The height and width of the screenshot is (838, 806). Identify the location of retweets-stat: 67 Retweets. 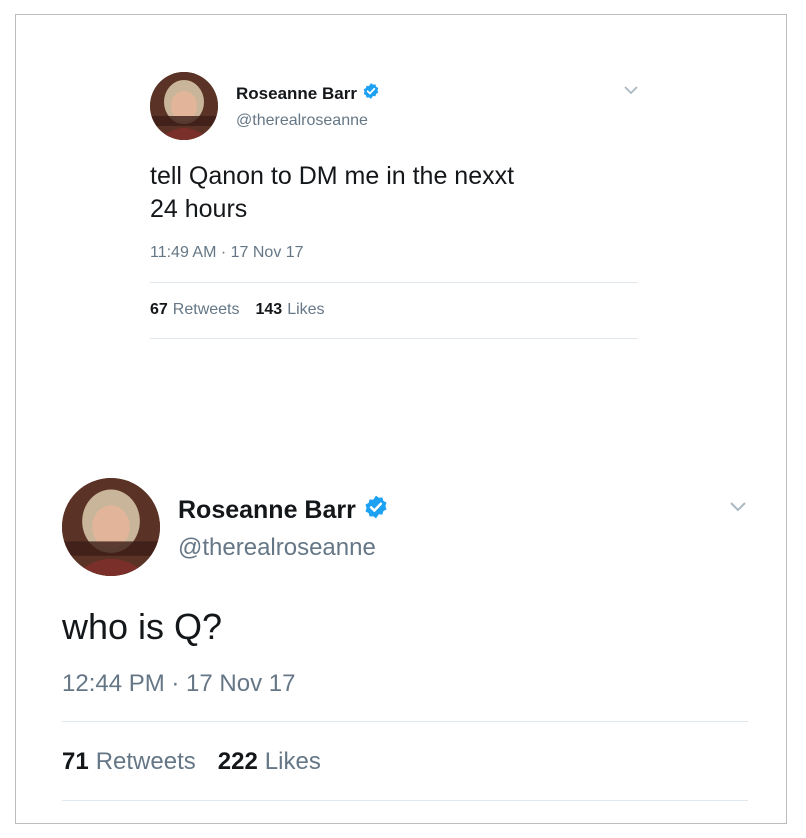
(195, 310).